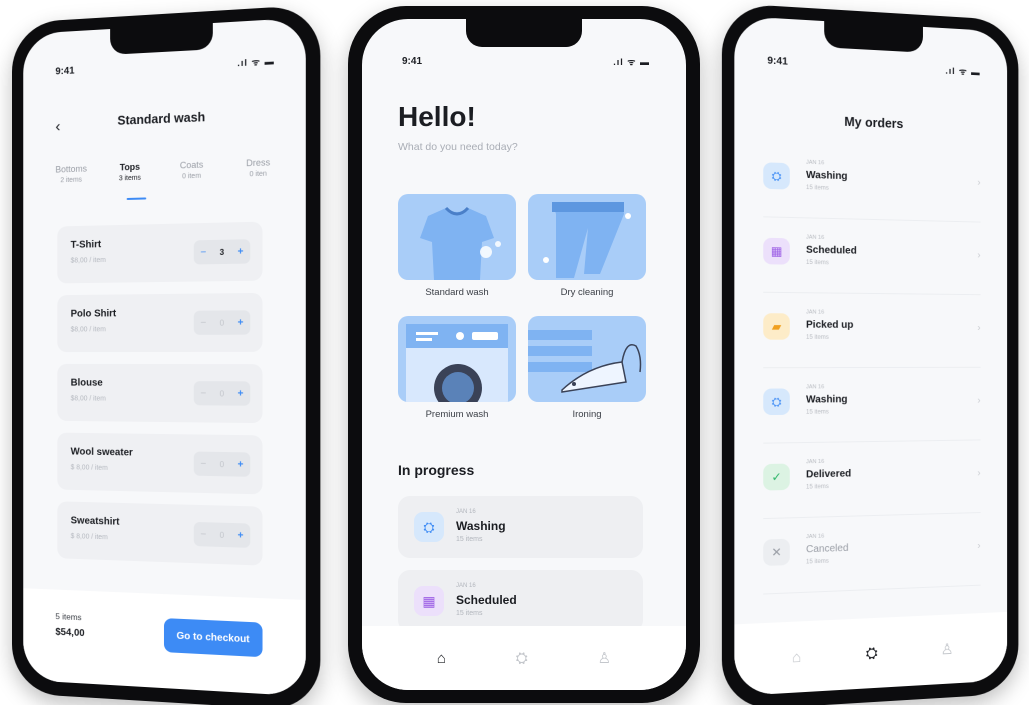 The image size is (1029, 705). What do you see at coordinates (872, 481) in the screenshot?
I see `order-row: ✓ JAN 16 Delivered 15 items ›` at bounding box center [872, 481].